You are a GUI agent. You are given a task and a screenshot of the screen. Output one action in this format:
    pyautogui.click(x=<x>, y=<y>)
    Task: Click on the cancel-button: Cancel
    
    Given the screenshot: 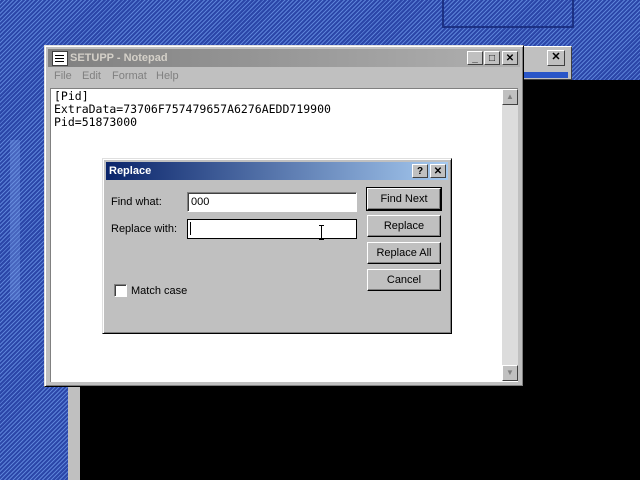 What is the action you would take?
    pyautogui.click(x=404, y=280)
    